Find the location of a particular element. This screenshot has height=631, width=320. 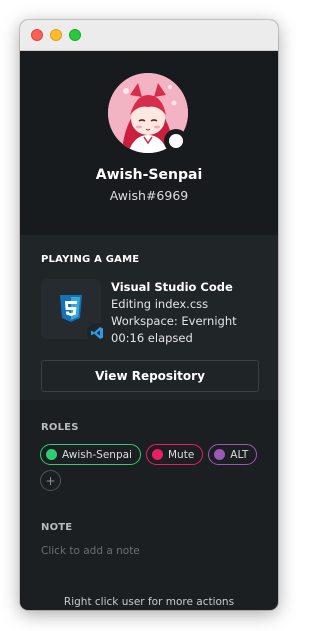

title-bar is located at coordinates (149, 35).